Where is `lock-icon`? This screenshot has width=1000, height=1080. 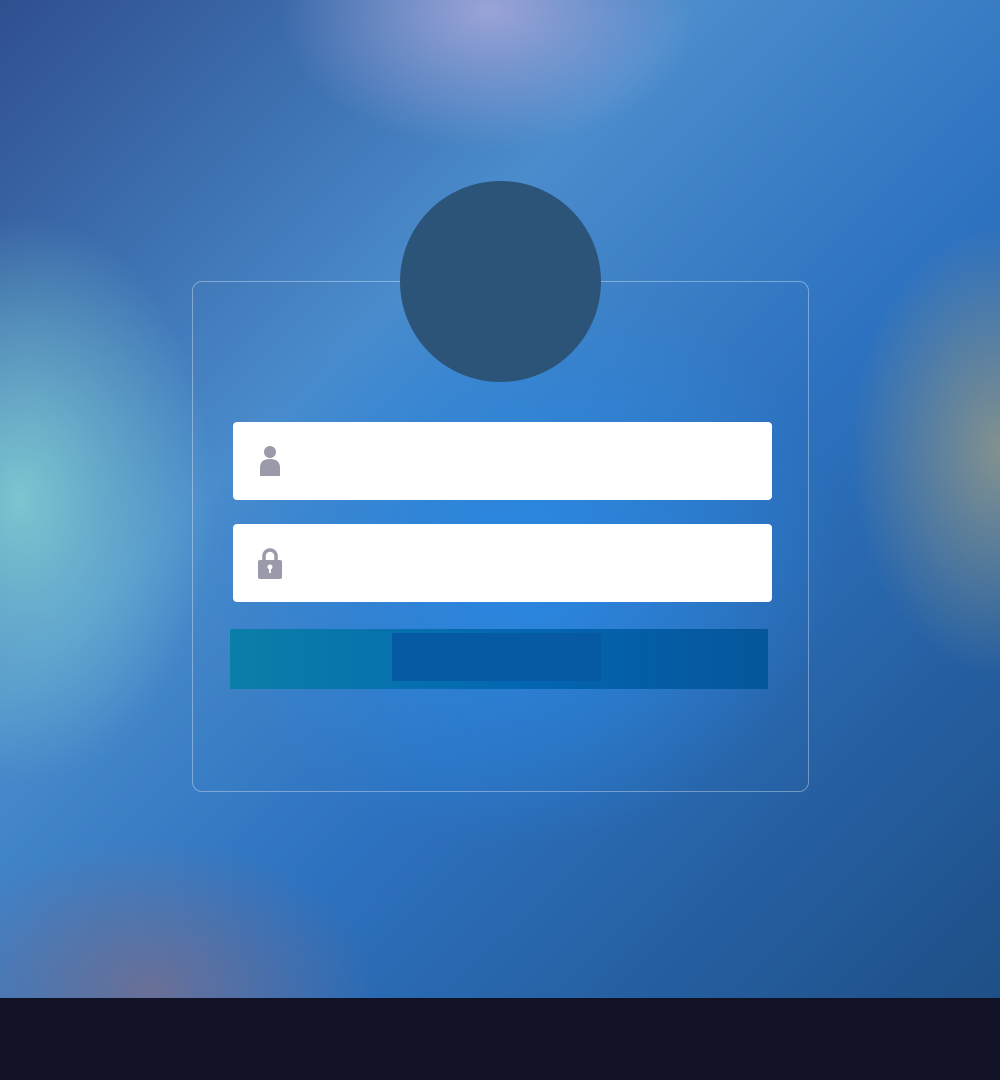
lock-icon is located at coordinates (270, 563).